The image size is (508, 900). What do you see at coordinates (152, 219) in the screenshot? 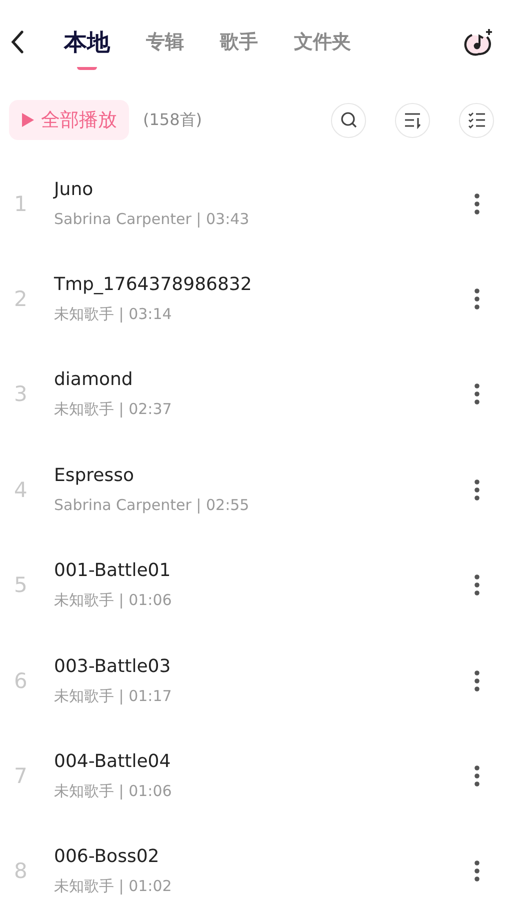
I see `song-artist-duration: Sabrina Carpenter | 03:43` at bounding box center [152, 219].